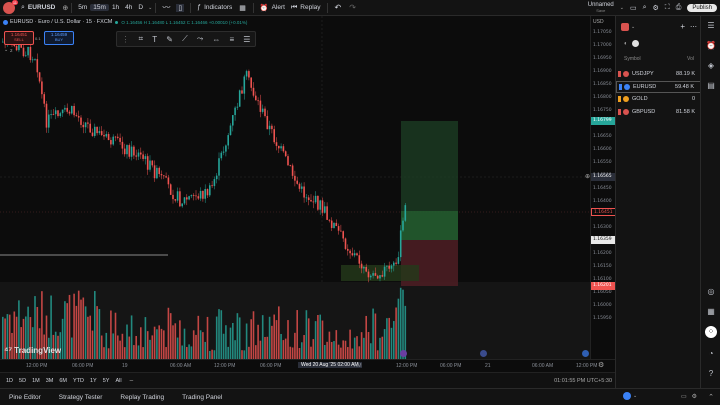  What do you see at coordinates (682, 26) in the screenshot?
I see `add-symbol-plus-icon: +` at bounding box center [682, 26].